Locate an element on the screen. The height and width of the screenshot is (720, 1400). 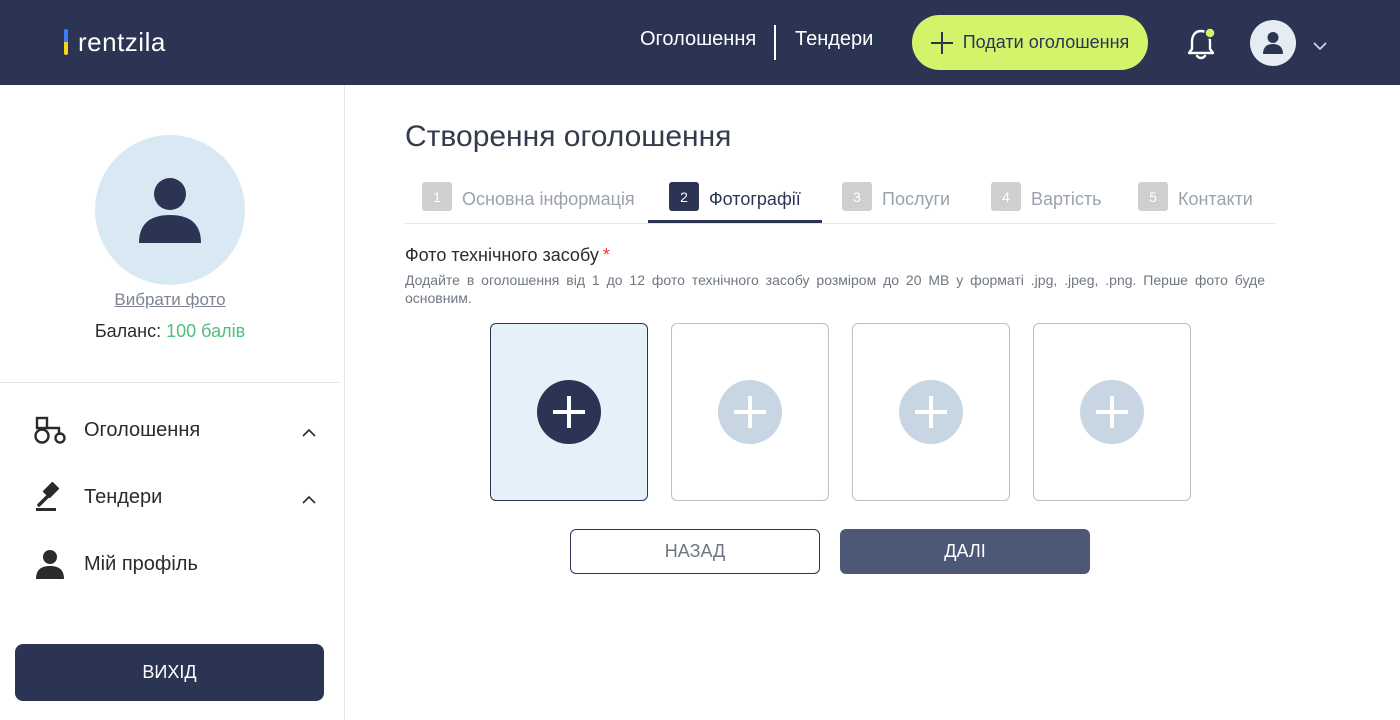
post-ad-button: Подати оголошення is located at coordinates (1030, 42).